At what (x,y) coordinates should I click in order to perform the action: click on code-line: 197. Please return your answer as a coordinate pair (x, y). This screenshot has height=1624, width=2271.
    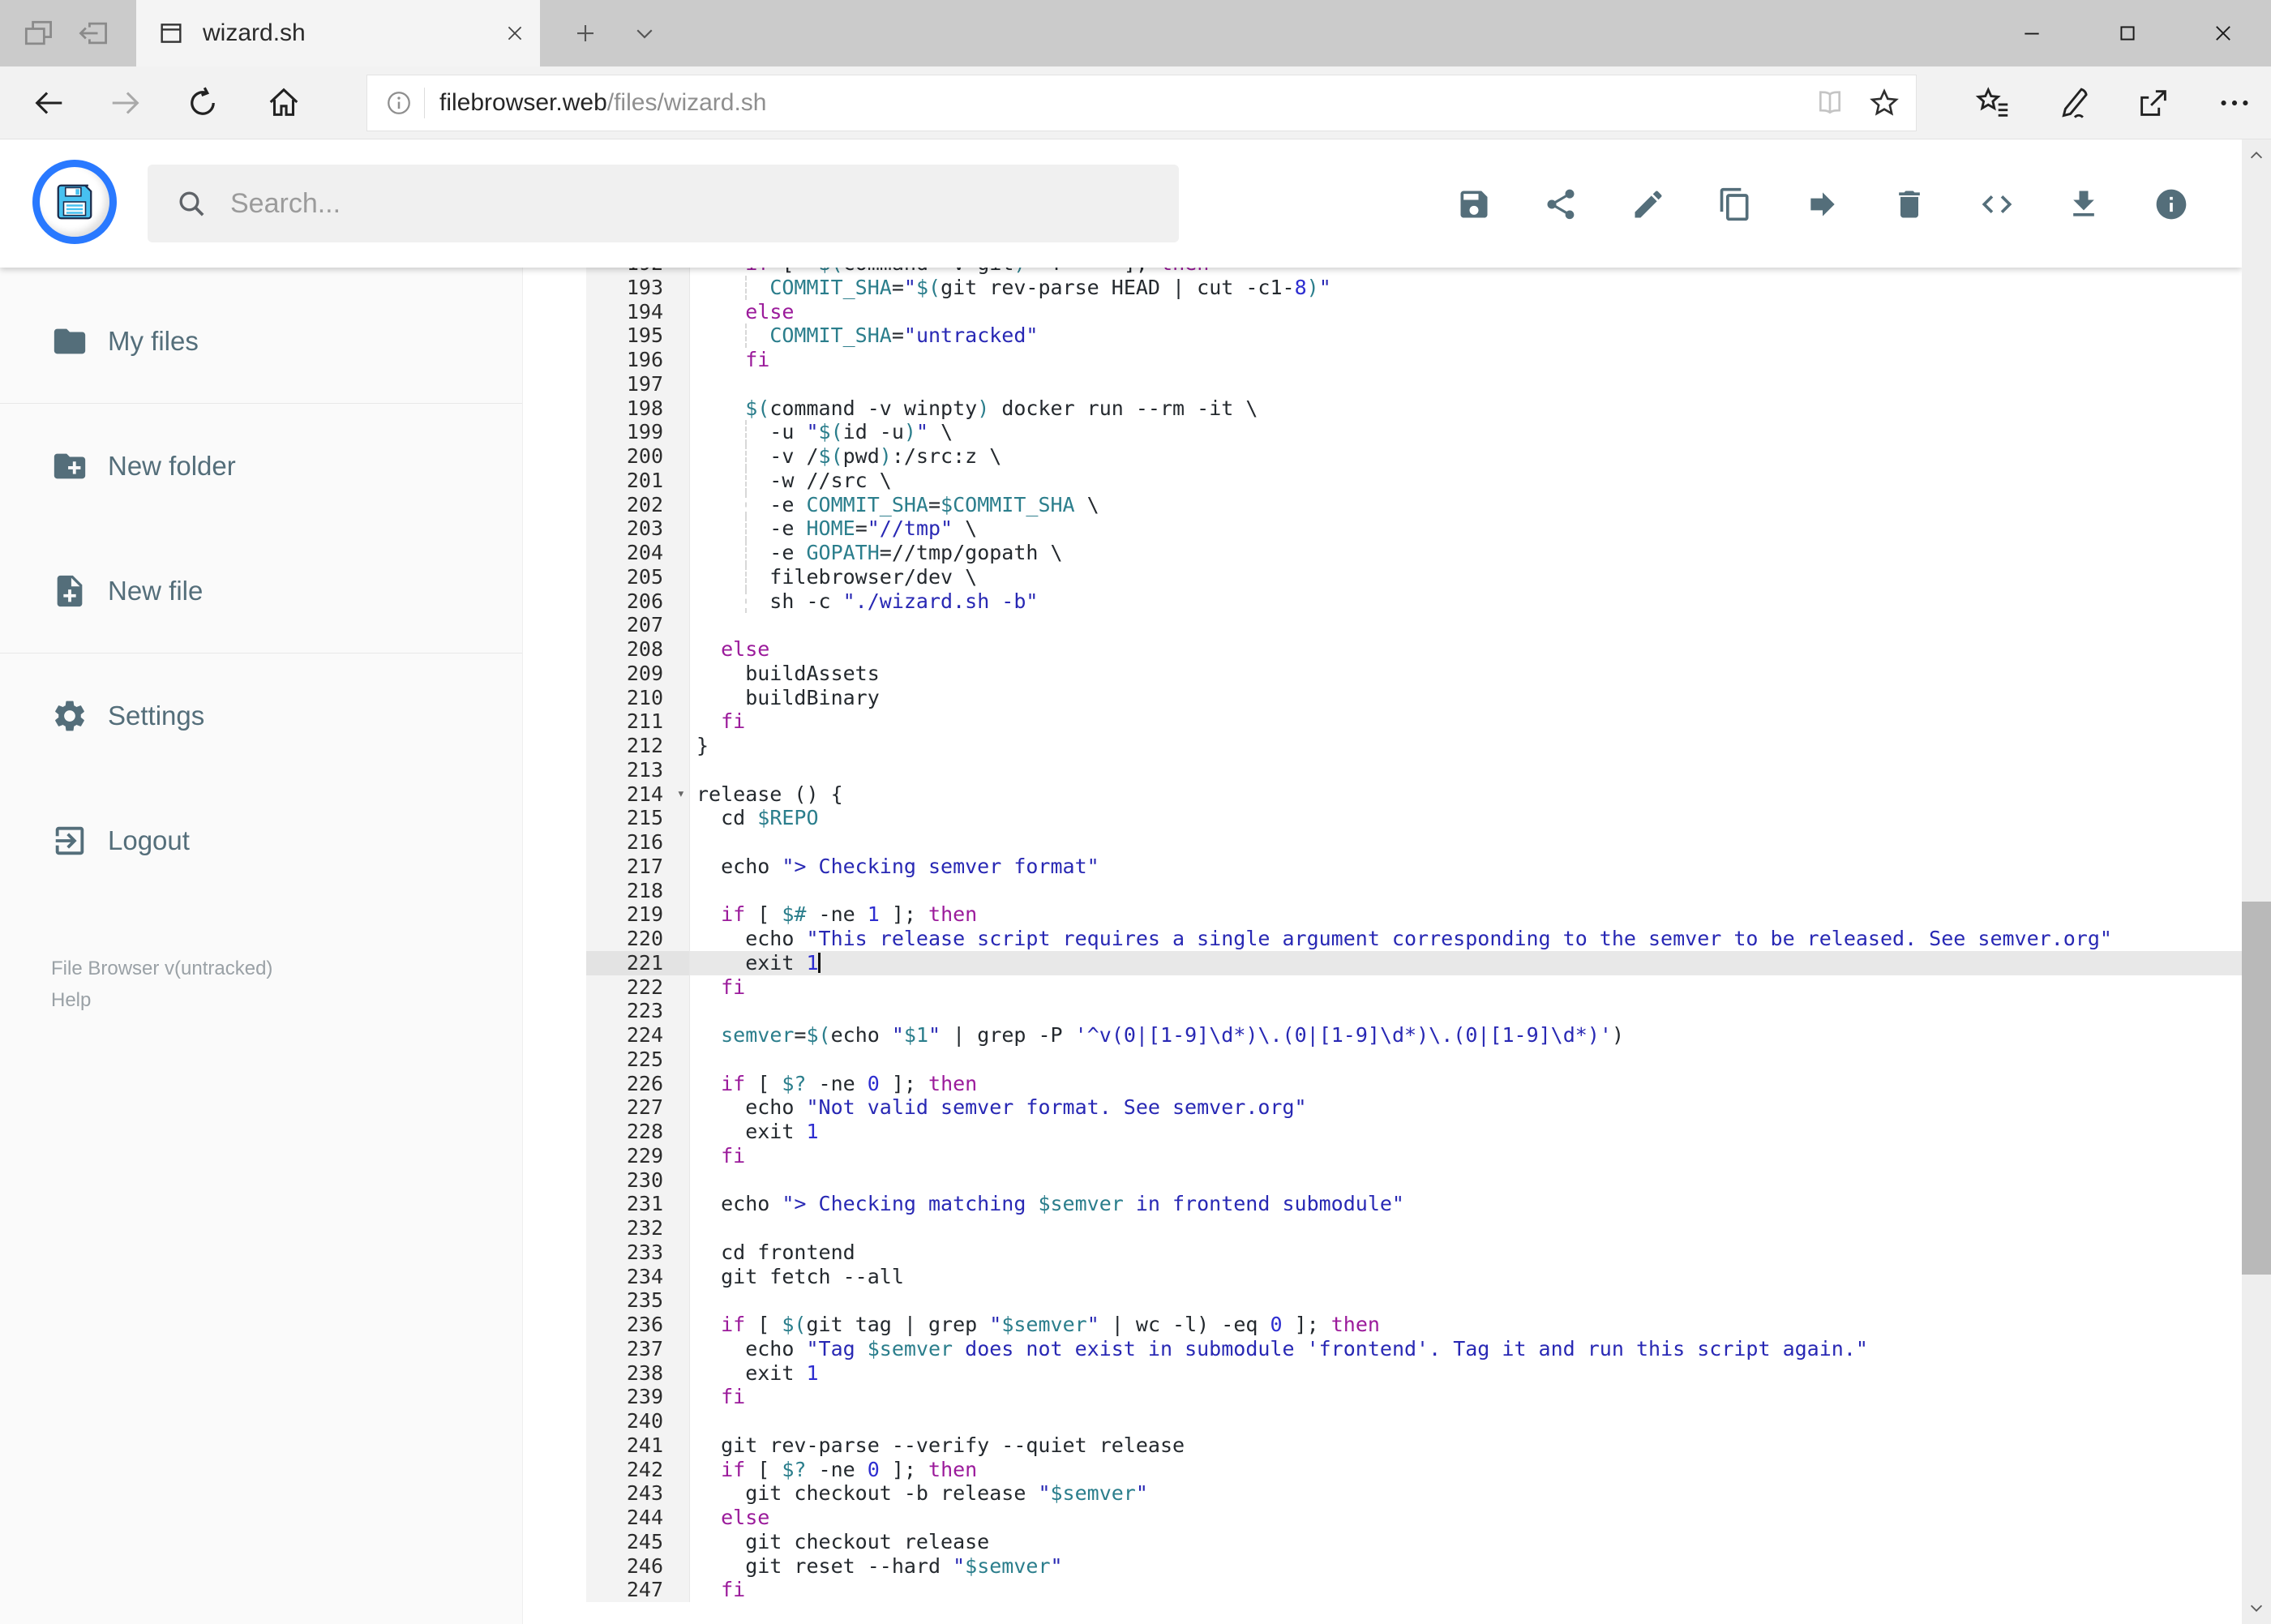
    Looking at the image, I should click on (1382, 384).